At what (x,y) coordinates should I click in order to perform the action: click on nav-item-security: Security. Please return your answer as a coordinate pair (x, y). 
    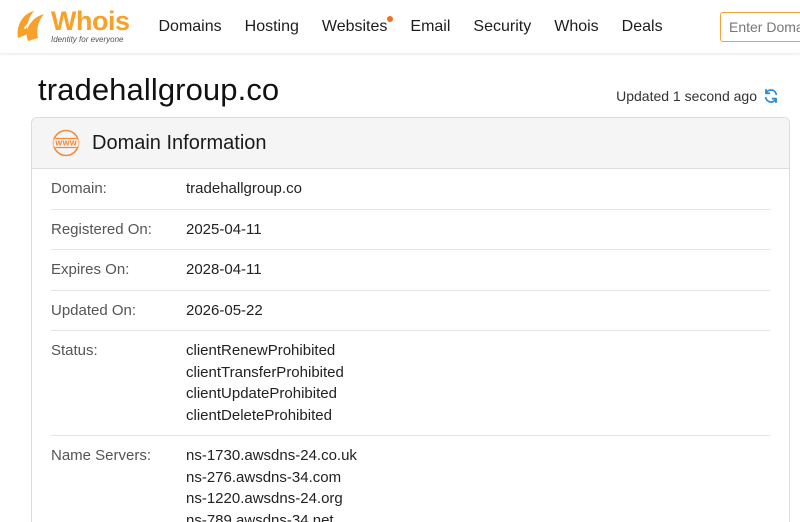
    Looking at the image, I should click on (502, 26).